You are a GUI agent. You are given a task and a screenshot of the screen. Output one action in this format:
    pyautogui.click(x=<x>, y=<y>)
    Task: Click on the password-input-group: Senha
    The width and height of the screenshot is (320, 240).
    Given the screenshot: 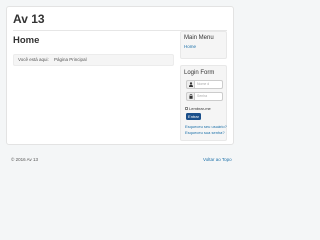 What is the action you would take?
    pyautogui.click(x=204, y=96)
    